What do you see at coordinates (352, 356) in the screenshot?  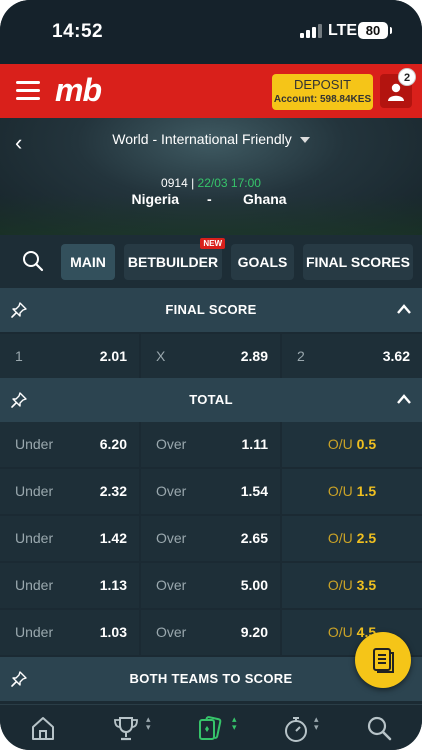 I see `odd-button-2: 2 3.62` at bounding box center [352, 356].